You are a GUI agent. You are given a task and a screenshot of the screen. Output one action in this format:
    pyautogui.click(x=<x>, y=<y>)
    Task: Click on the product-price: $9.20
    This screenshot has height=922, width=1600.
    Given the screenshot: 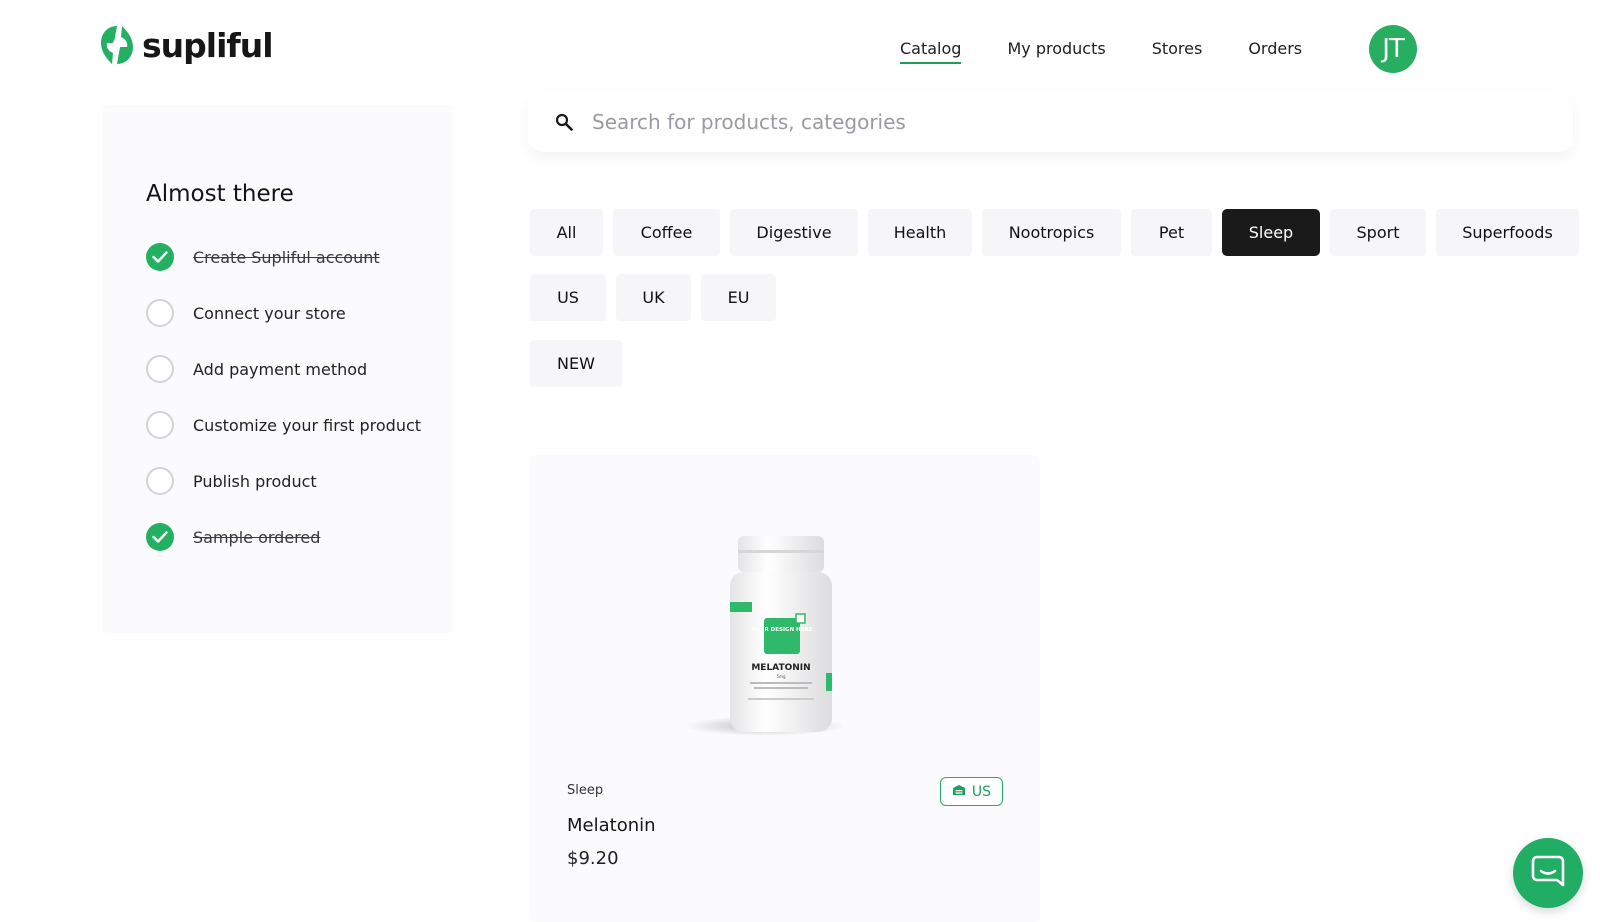 What is the action you would take?
    pyautogui.click(x=593, y=858)
    